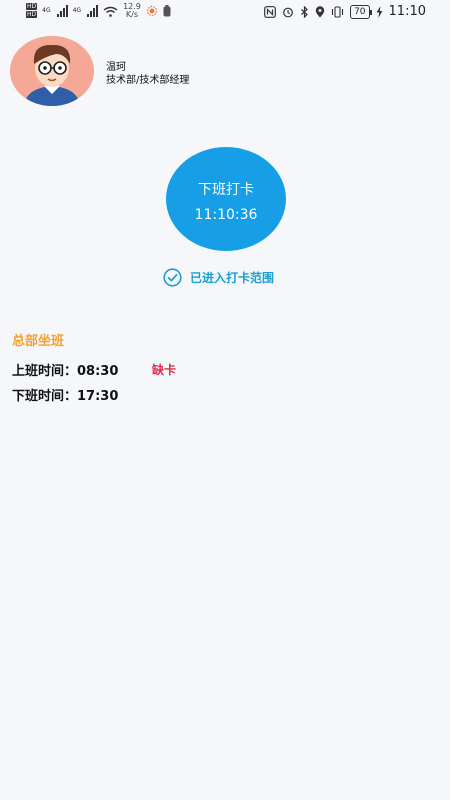  Describe the element at coordinates (98, 371) in the screenshot. I see `clock-in-time: 08:30` at that location.